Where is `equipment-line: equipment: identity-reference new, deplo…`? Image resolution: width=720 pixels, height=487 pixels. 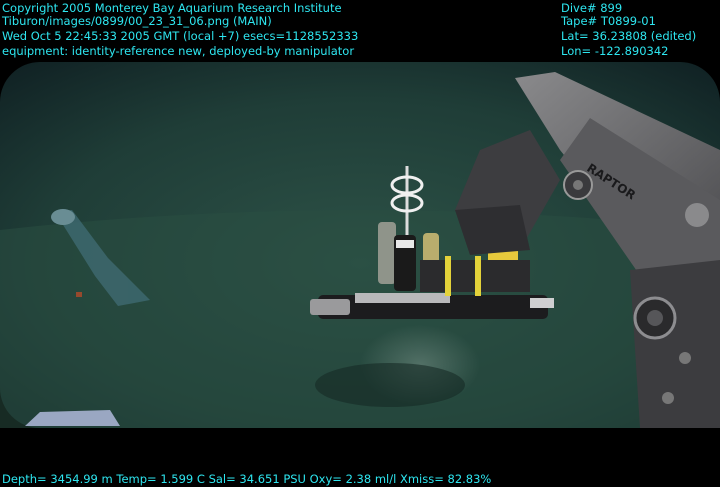
equipment-line: equipment: identity-reference new, deplo… is located at coordinates (178, 51).